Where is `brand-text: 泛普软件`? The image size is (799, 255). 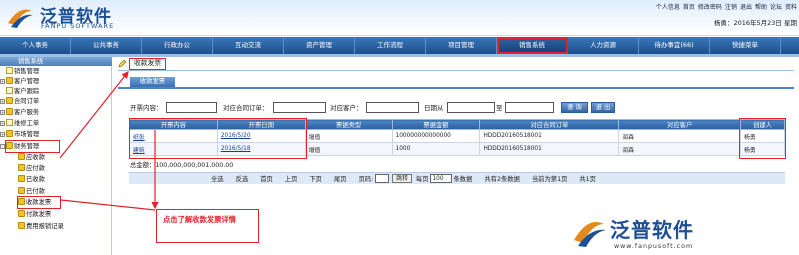
brand-text: 泛普软件 is located at coordinates (652, 230).